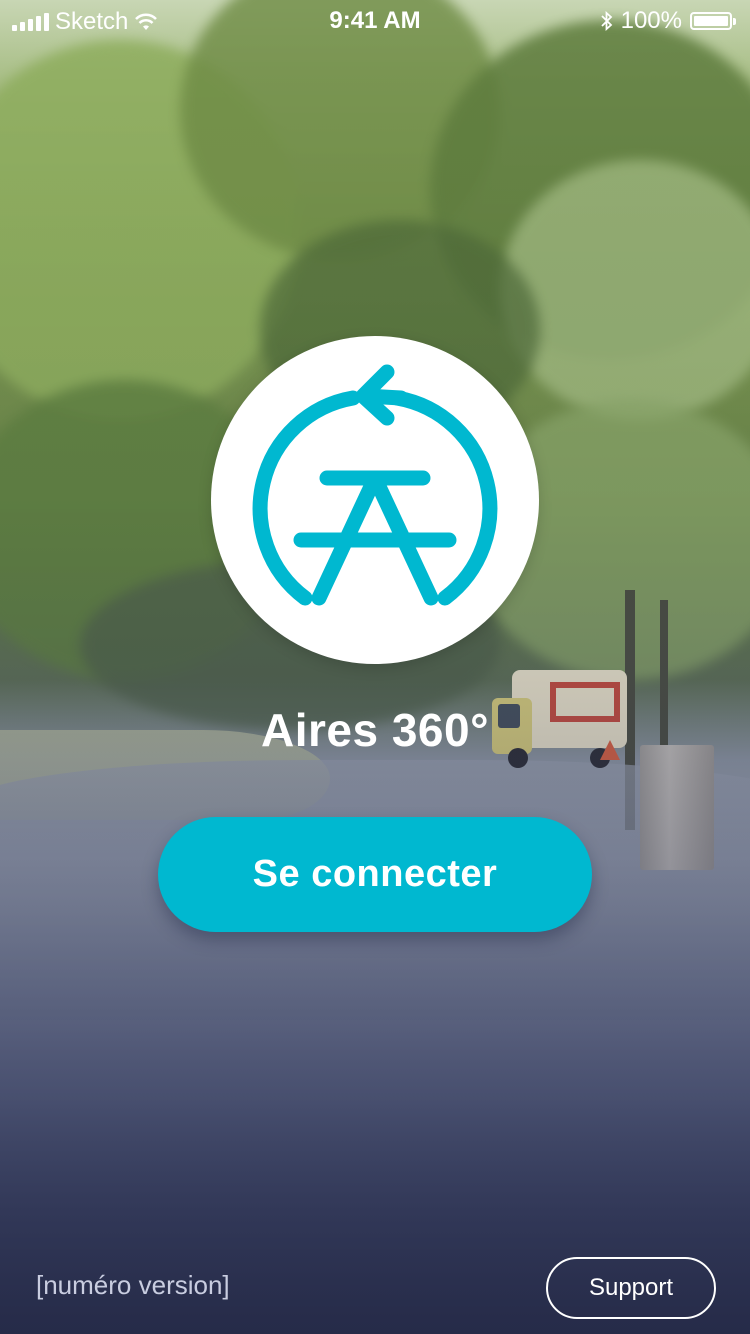 The height and width of the screenshot is (1334, 750). What do you see at coordinates (133, 1285) in the screenshot?
I see `version-label: [numéro version]` at bounding box center [133, 1285].